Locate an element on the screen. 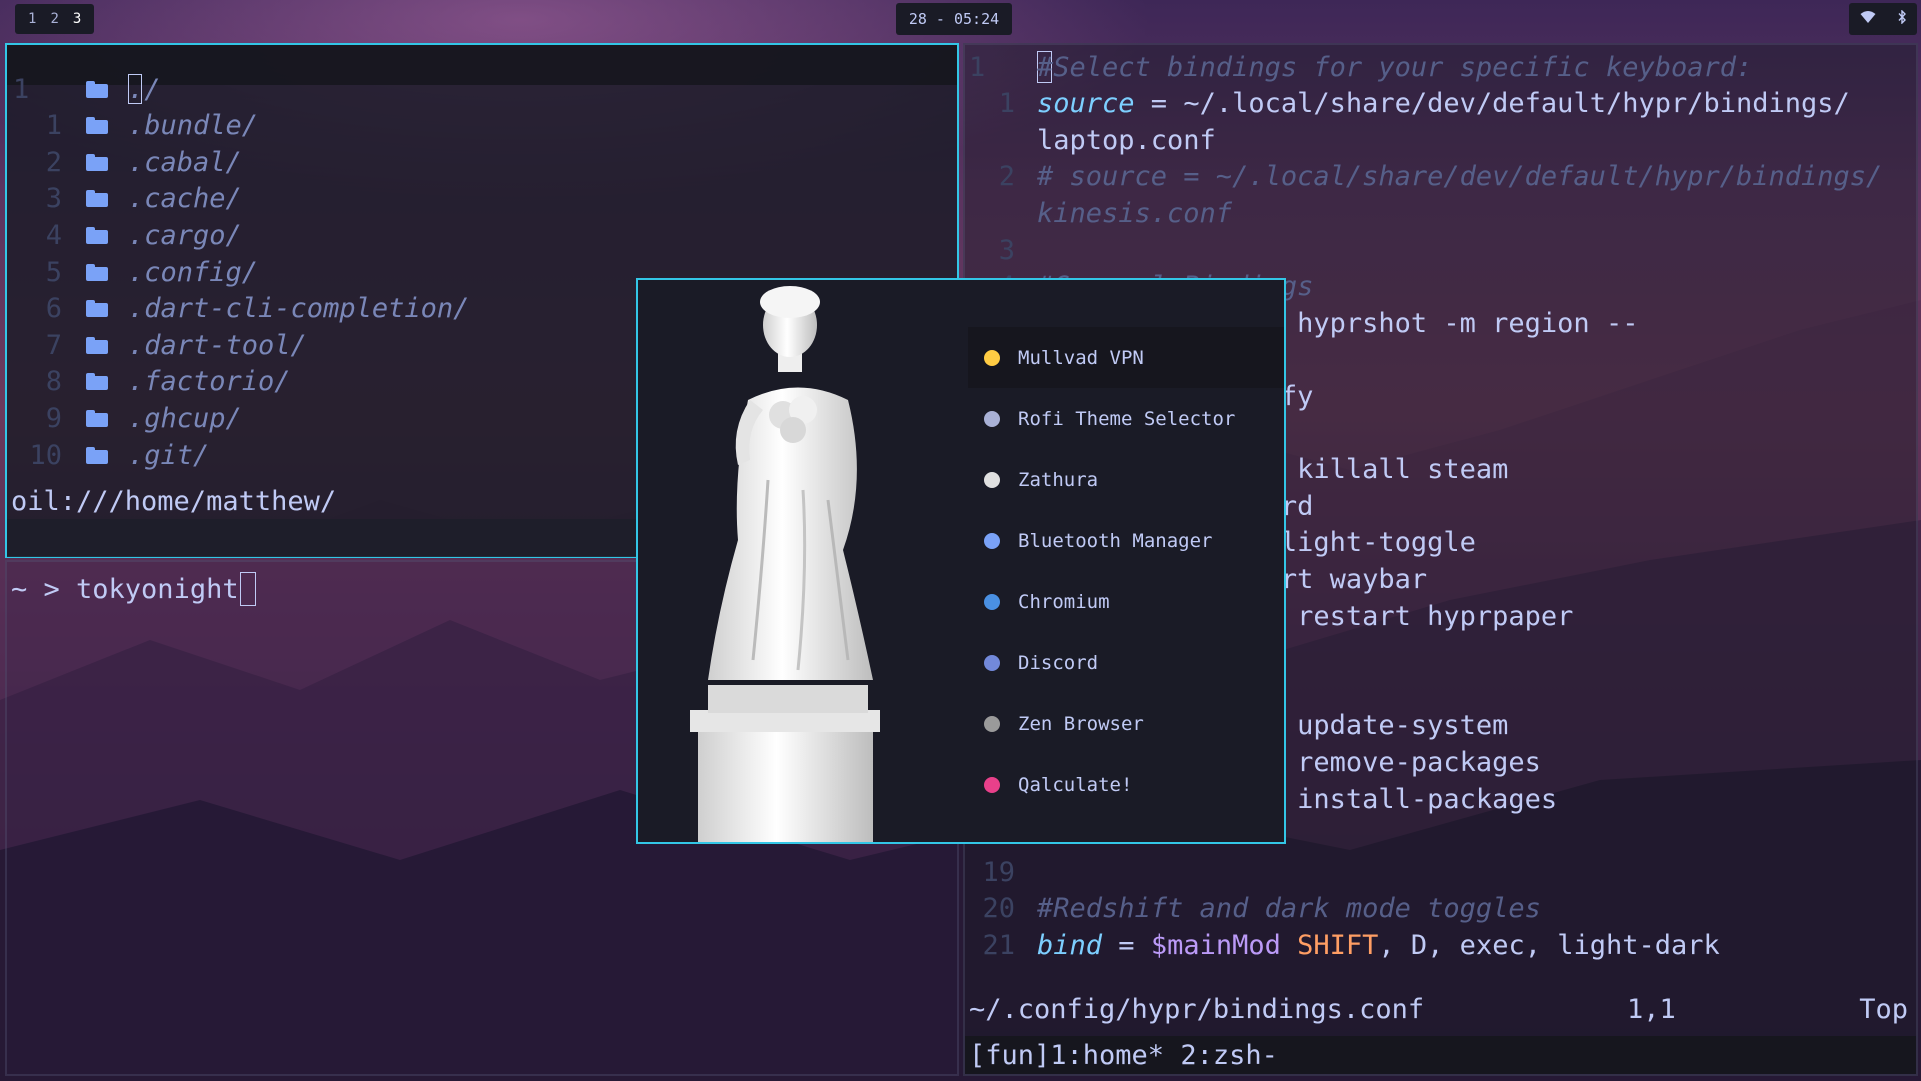 The width and height of the screenshot is (1921, 1081). directory-name: .config/ is located at coordinates (193, 272).